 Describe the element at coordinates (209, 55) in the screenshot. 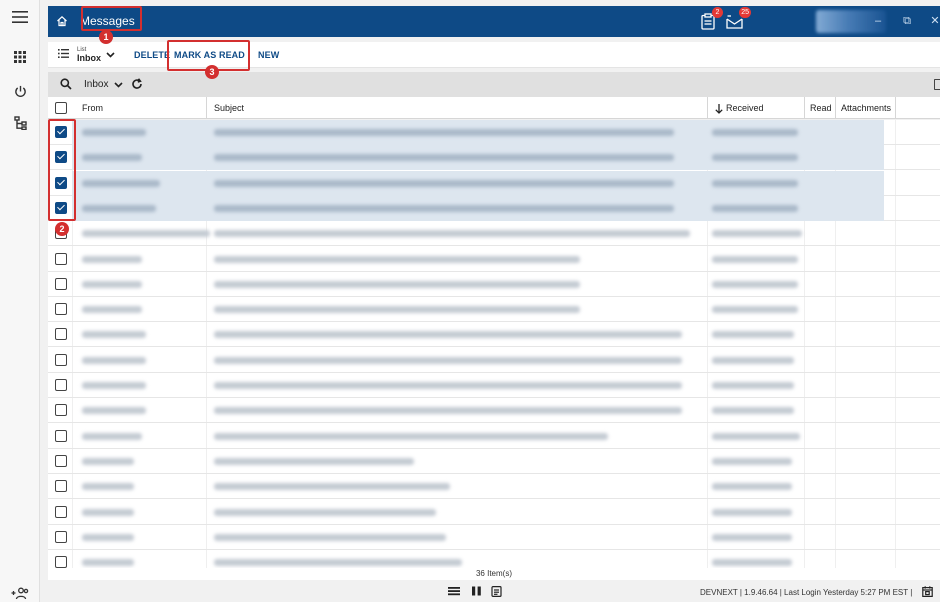

I see `mark-as-read-button: MARK AS READ` at that location.